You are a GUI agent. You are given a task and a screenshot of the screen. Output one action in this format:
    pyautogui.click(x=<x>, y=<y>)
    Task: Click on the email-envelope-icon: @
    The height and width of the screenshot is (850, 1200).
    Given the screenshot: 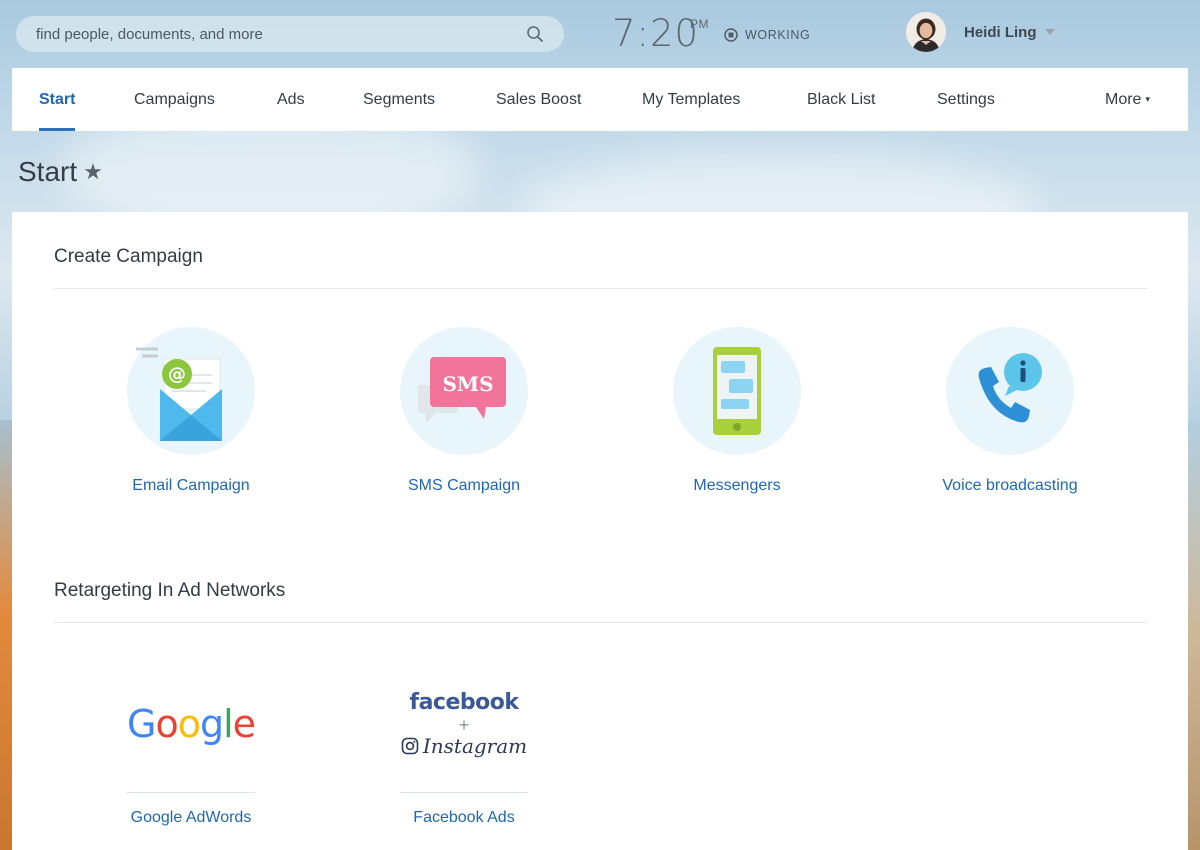 What is the action you would take?
    pyautogui.click(x=179, y=394)
    